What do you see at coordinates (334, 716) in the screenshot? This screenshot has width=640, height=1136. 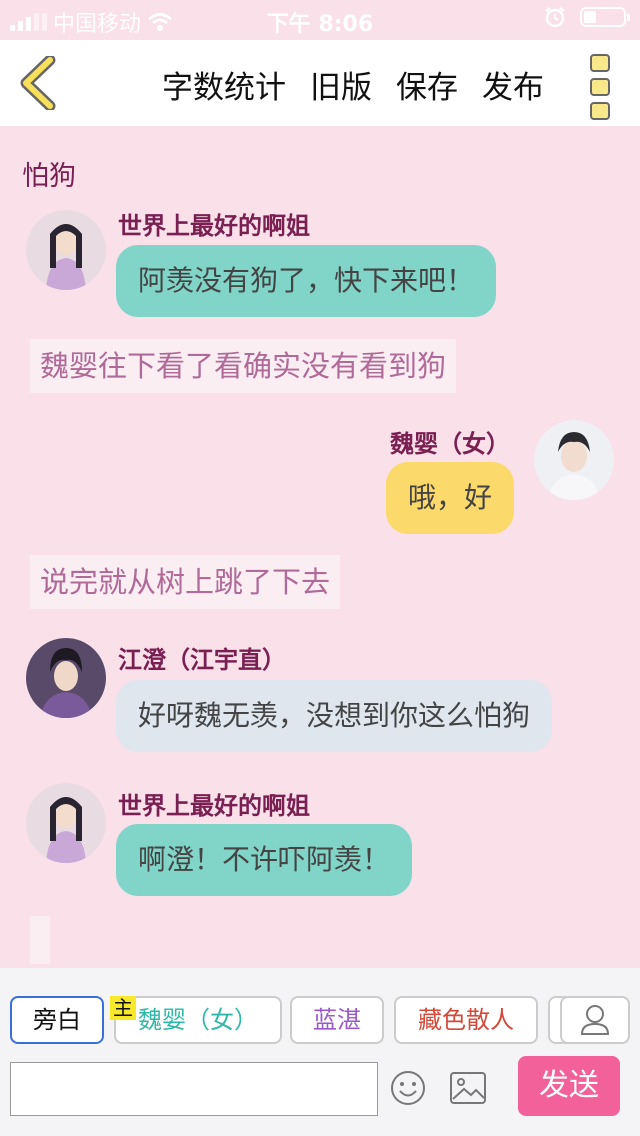 I see `chat-bubble: 好呀魏无羡，没想到你这么怕狗` at bounding box center [334, 716].